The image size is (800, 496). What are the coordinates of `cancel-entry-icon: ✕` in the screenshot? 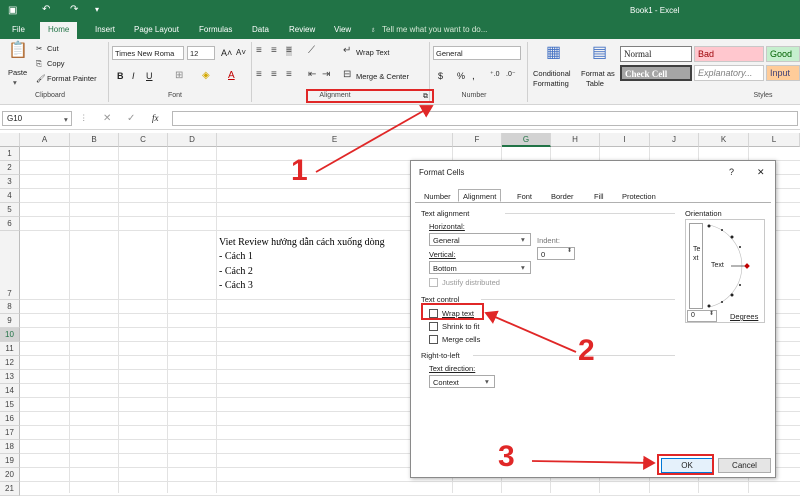 It's located at (107, 118).